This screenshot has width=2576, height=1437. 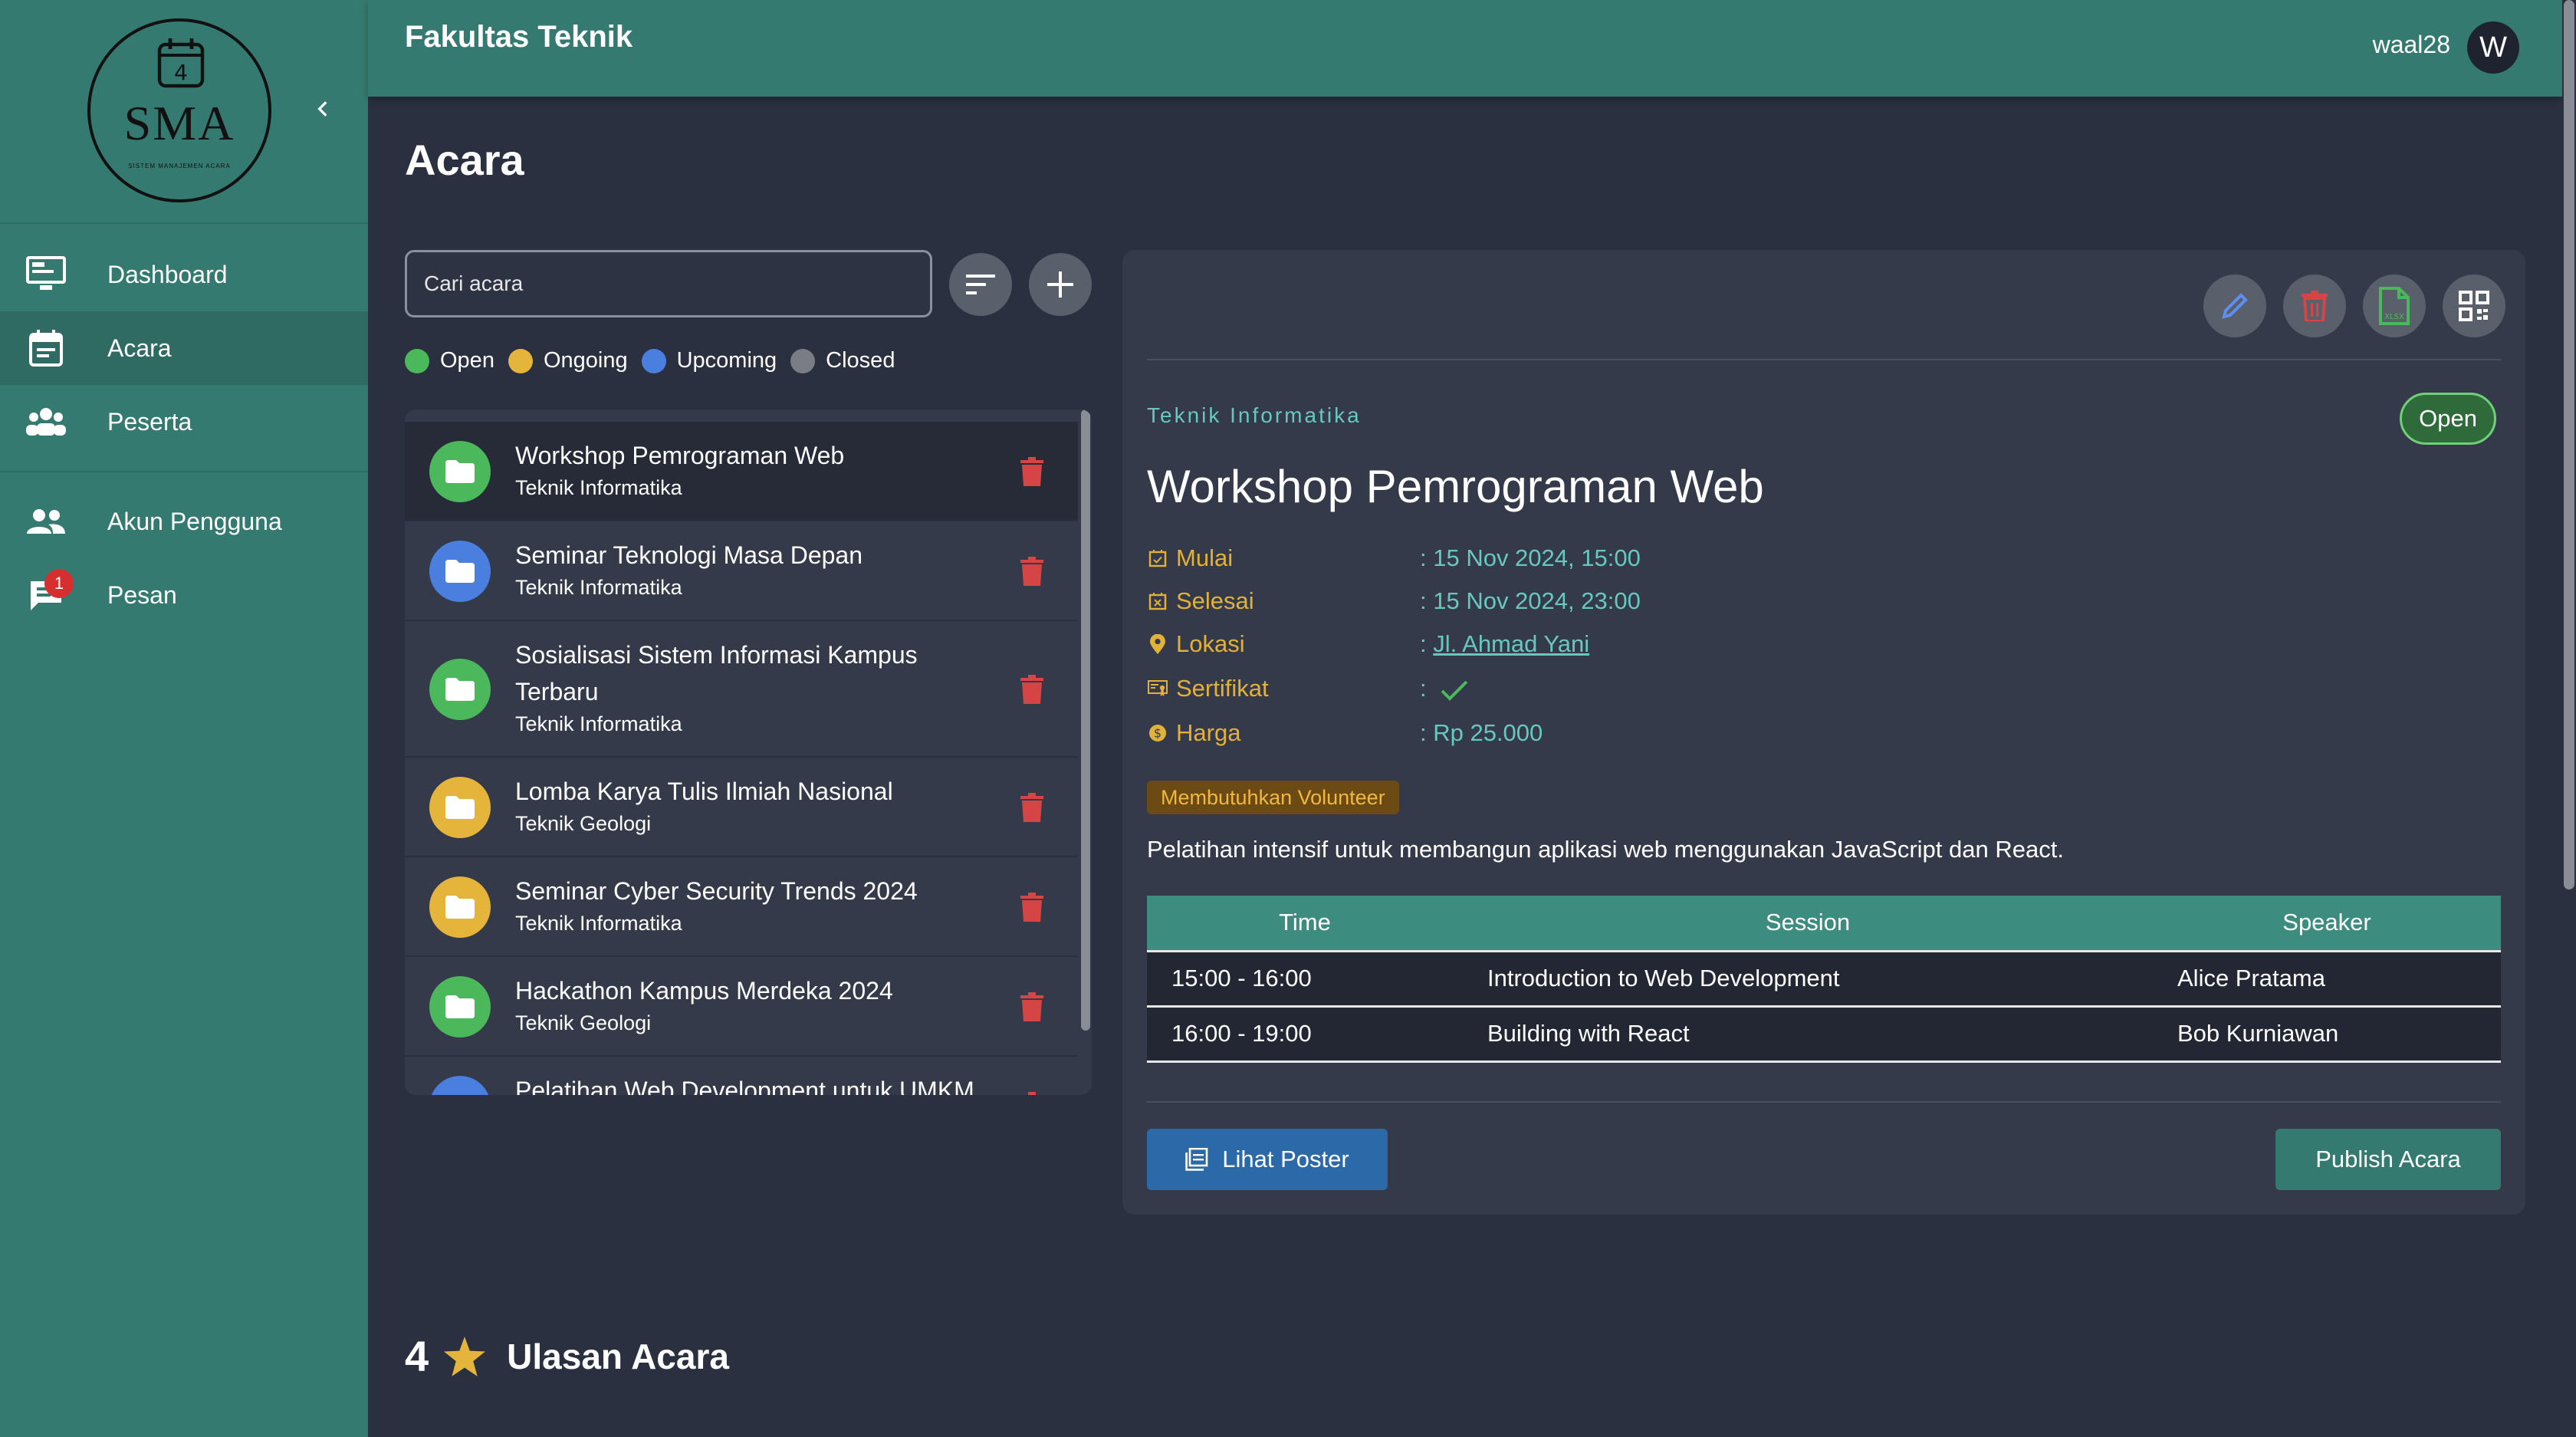 What do you see at coordinates (184, 595) in the screenshot?
I see `sidebar-item-pesan: 1 Pesan` at bounding box center [184, 595].